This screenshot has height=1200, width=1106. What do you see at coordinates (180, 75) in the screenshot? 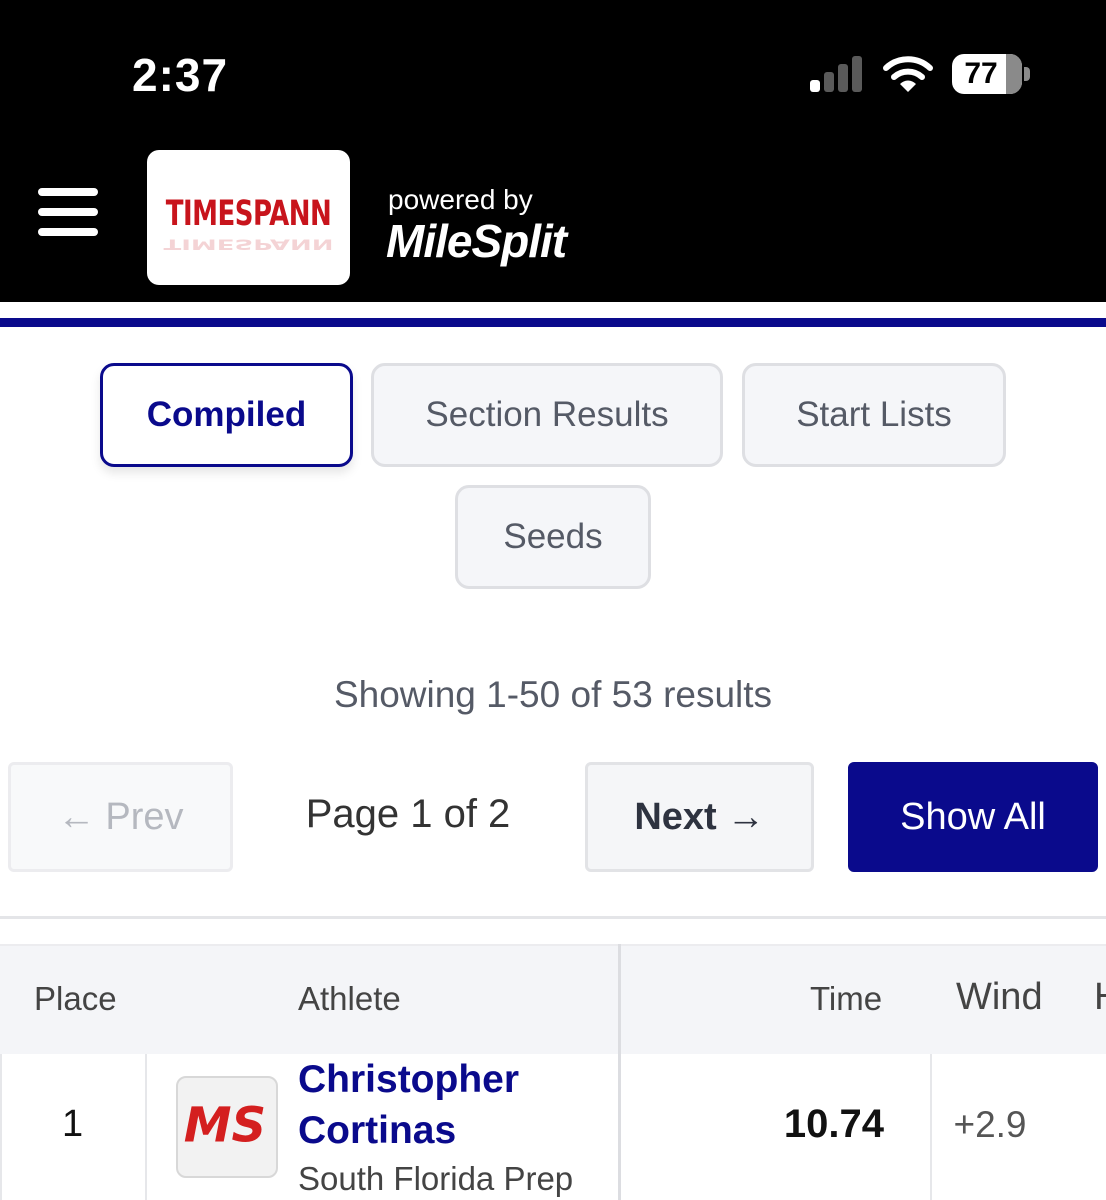
I see `status-time: 2:37` at bounding box center [180, 75].